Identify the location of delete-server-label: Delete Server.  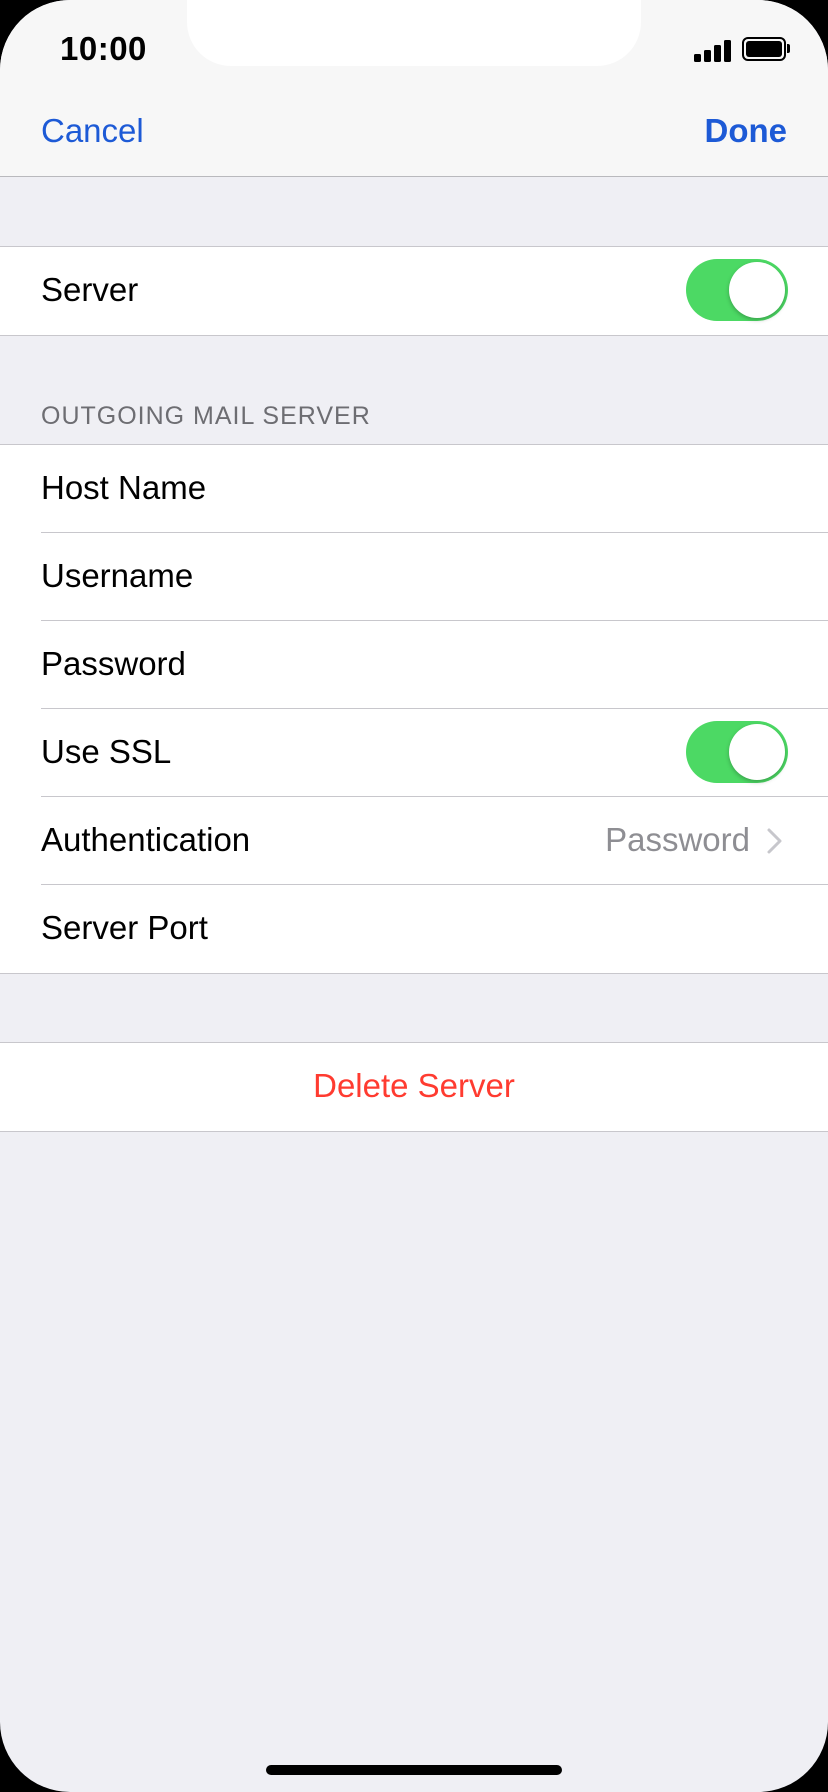
(414, 1085).